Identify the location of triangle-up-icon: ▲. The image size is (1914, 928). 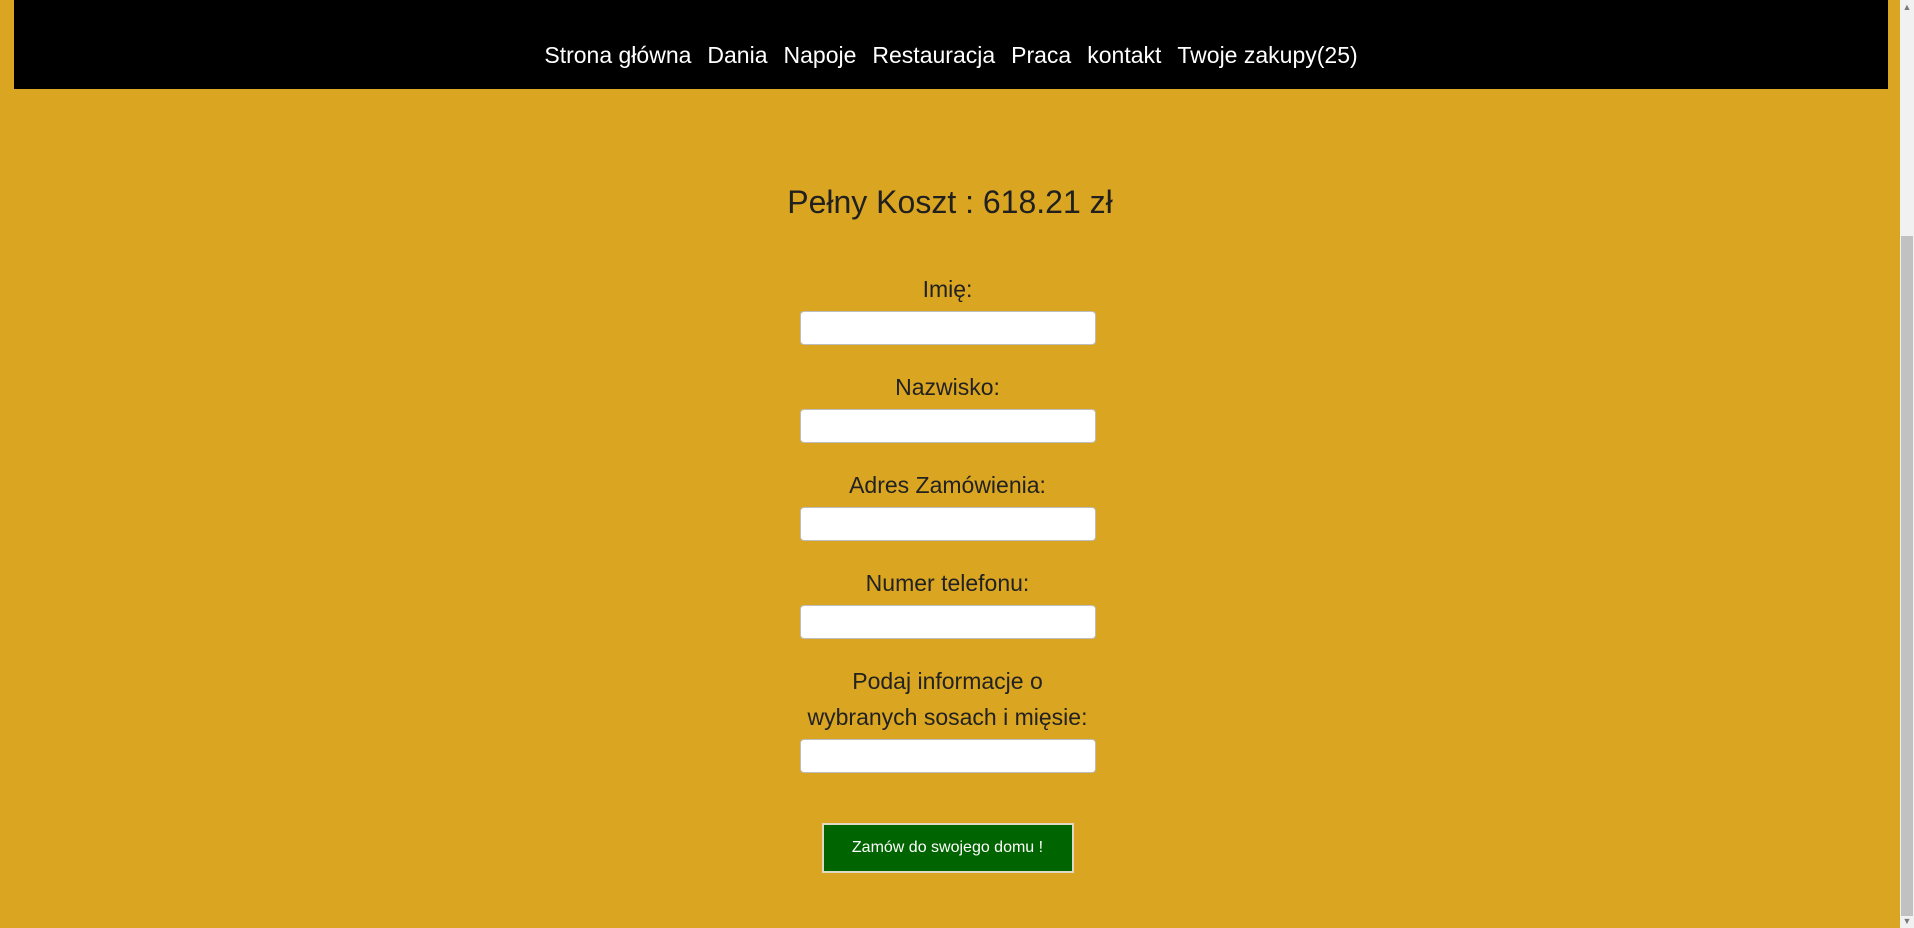
(1907, 7).